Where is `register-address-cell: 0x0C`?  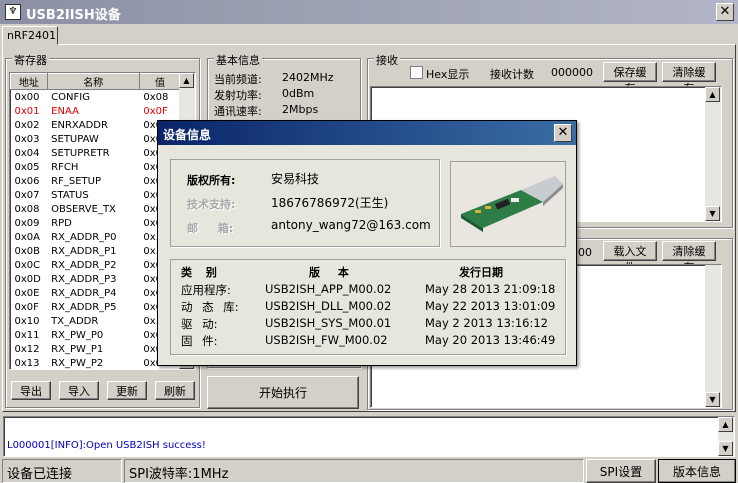 register-address-cell: 0x0C is located at coordinates (27, 265).